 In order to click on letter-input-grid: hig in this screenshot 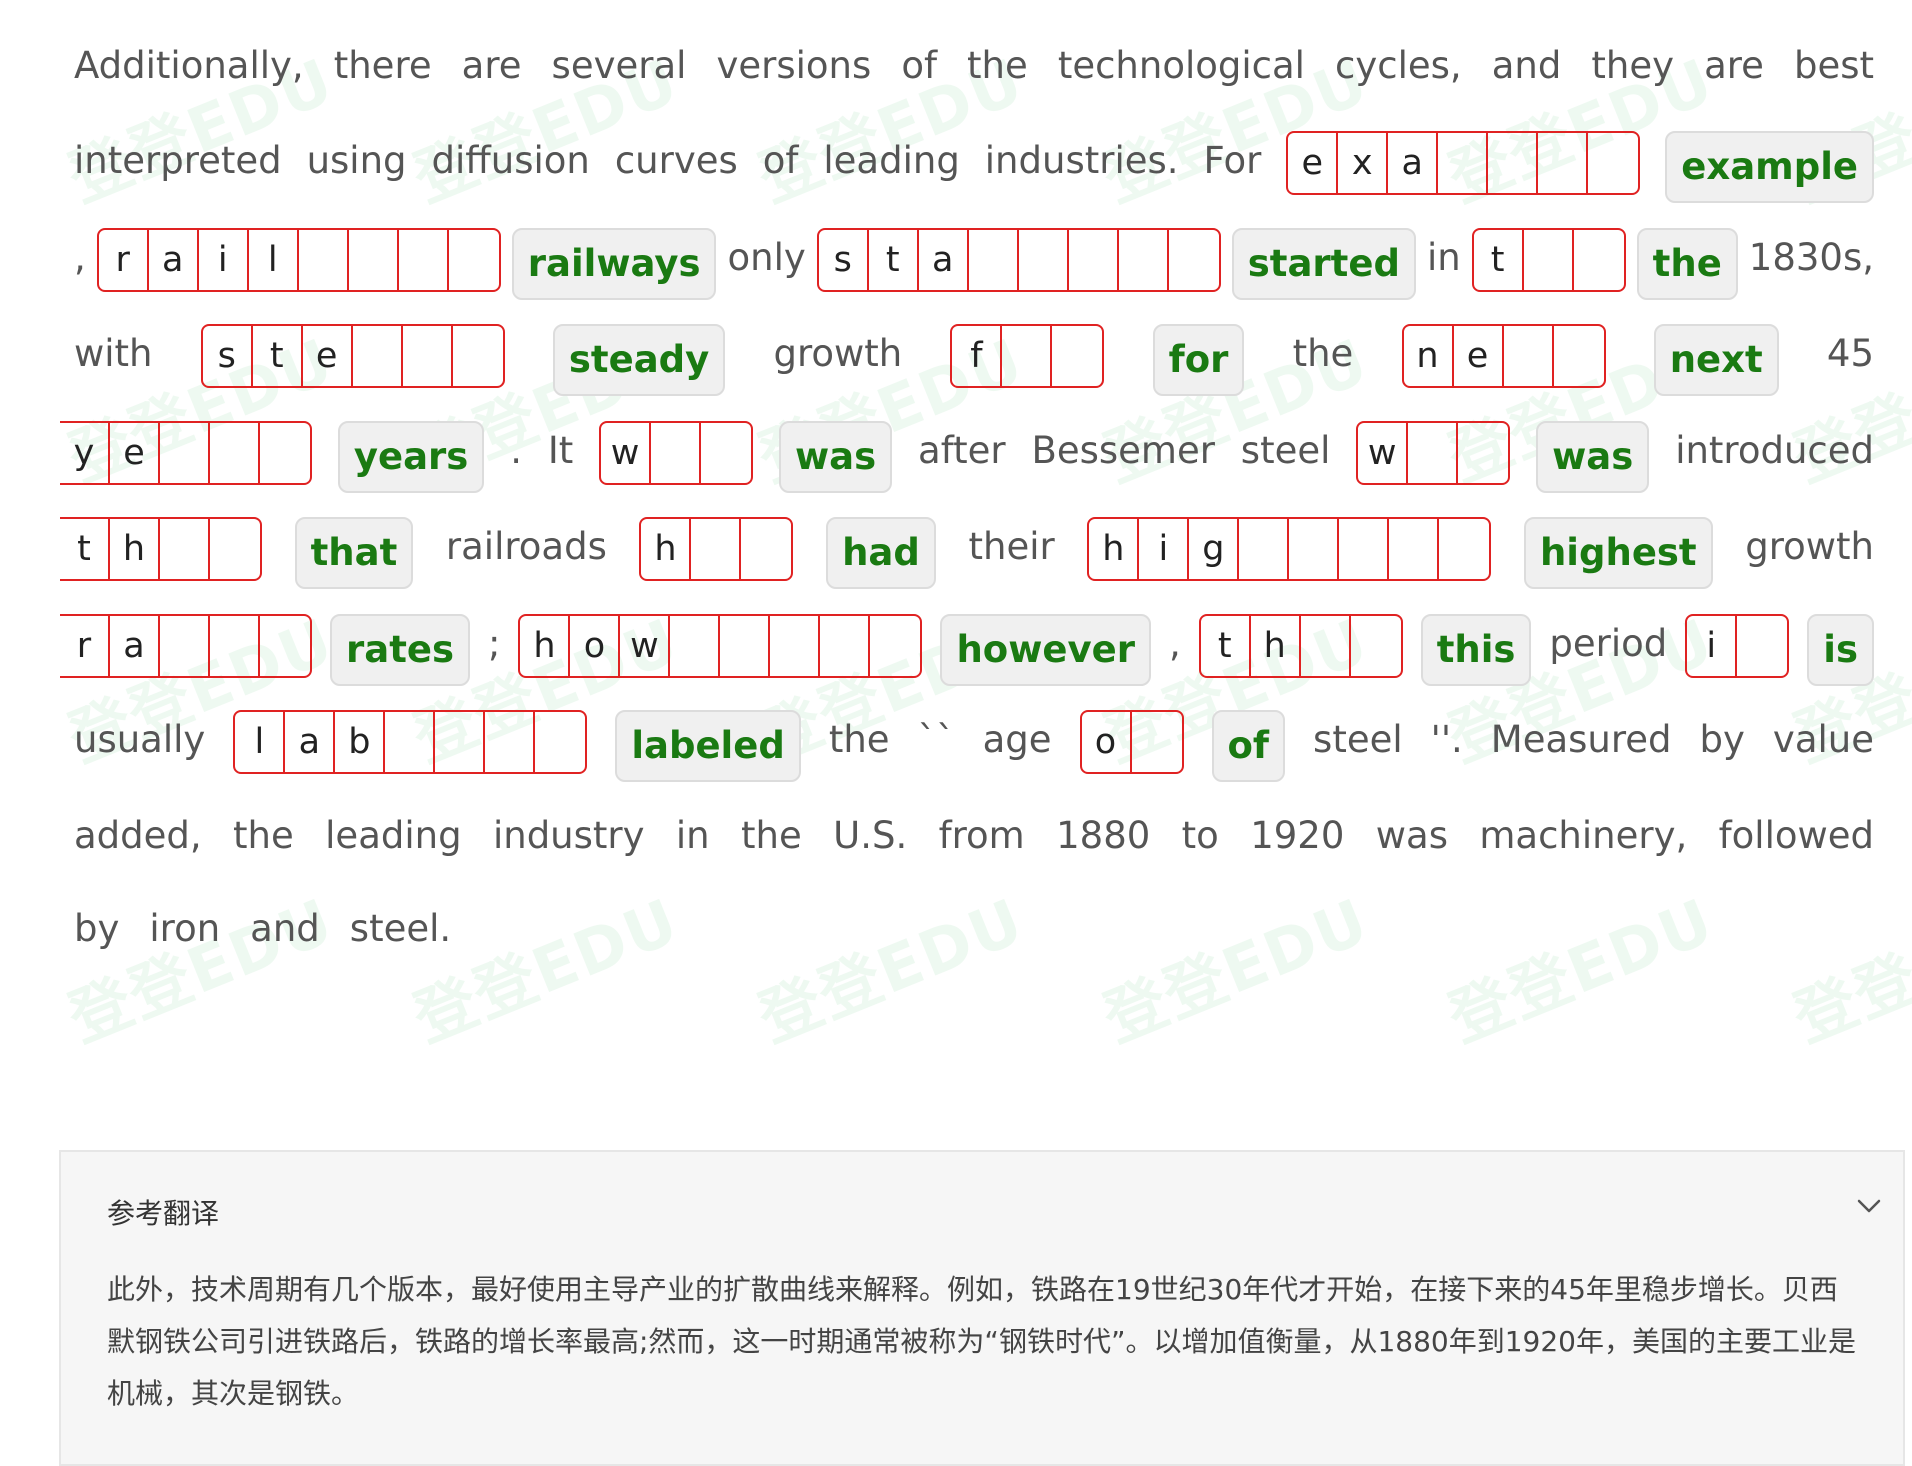, I will do `click(1289, 549)`.